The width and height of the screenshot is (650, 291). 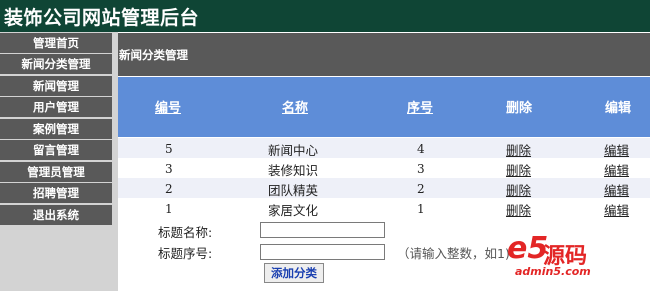 I want to click on table-row: 3 装修知识 3 删除 编辑, so click(x=384, y=168).